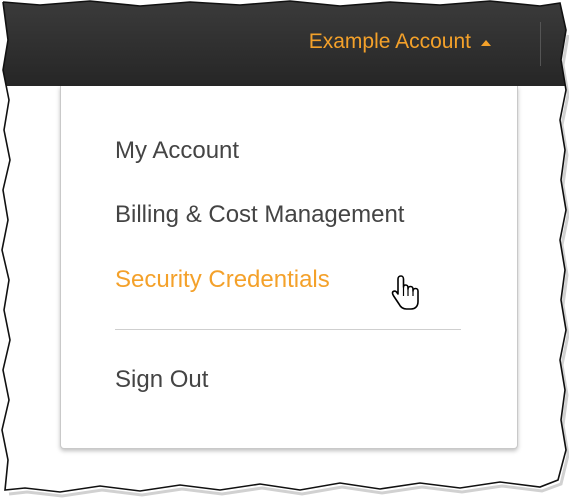  Describe the element at coordinates (222, 280) in the screenshot. I see `menu-item-security-credentials: Security Credentials` at that location.